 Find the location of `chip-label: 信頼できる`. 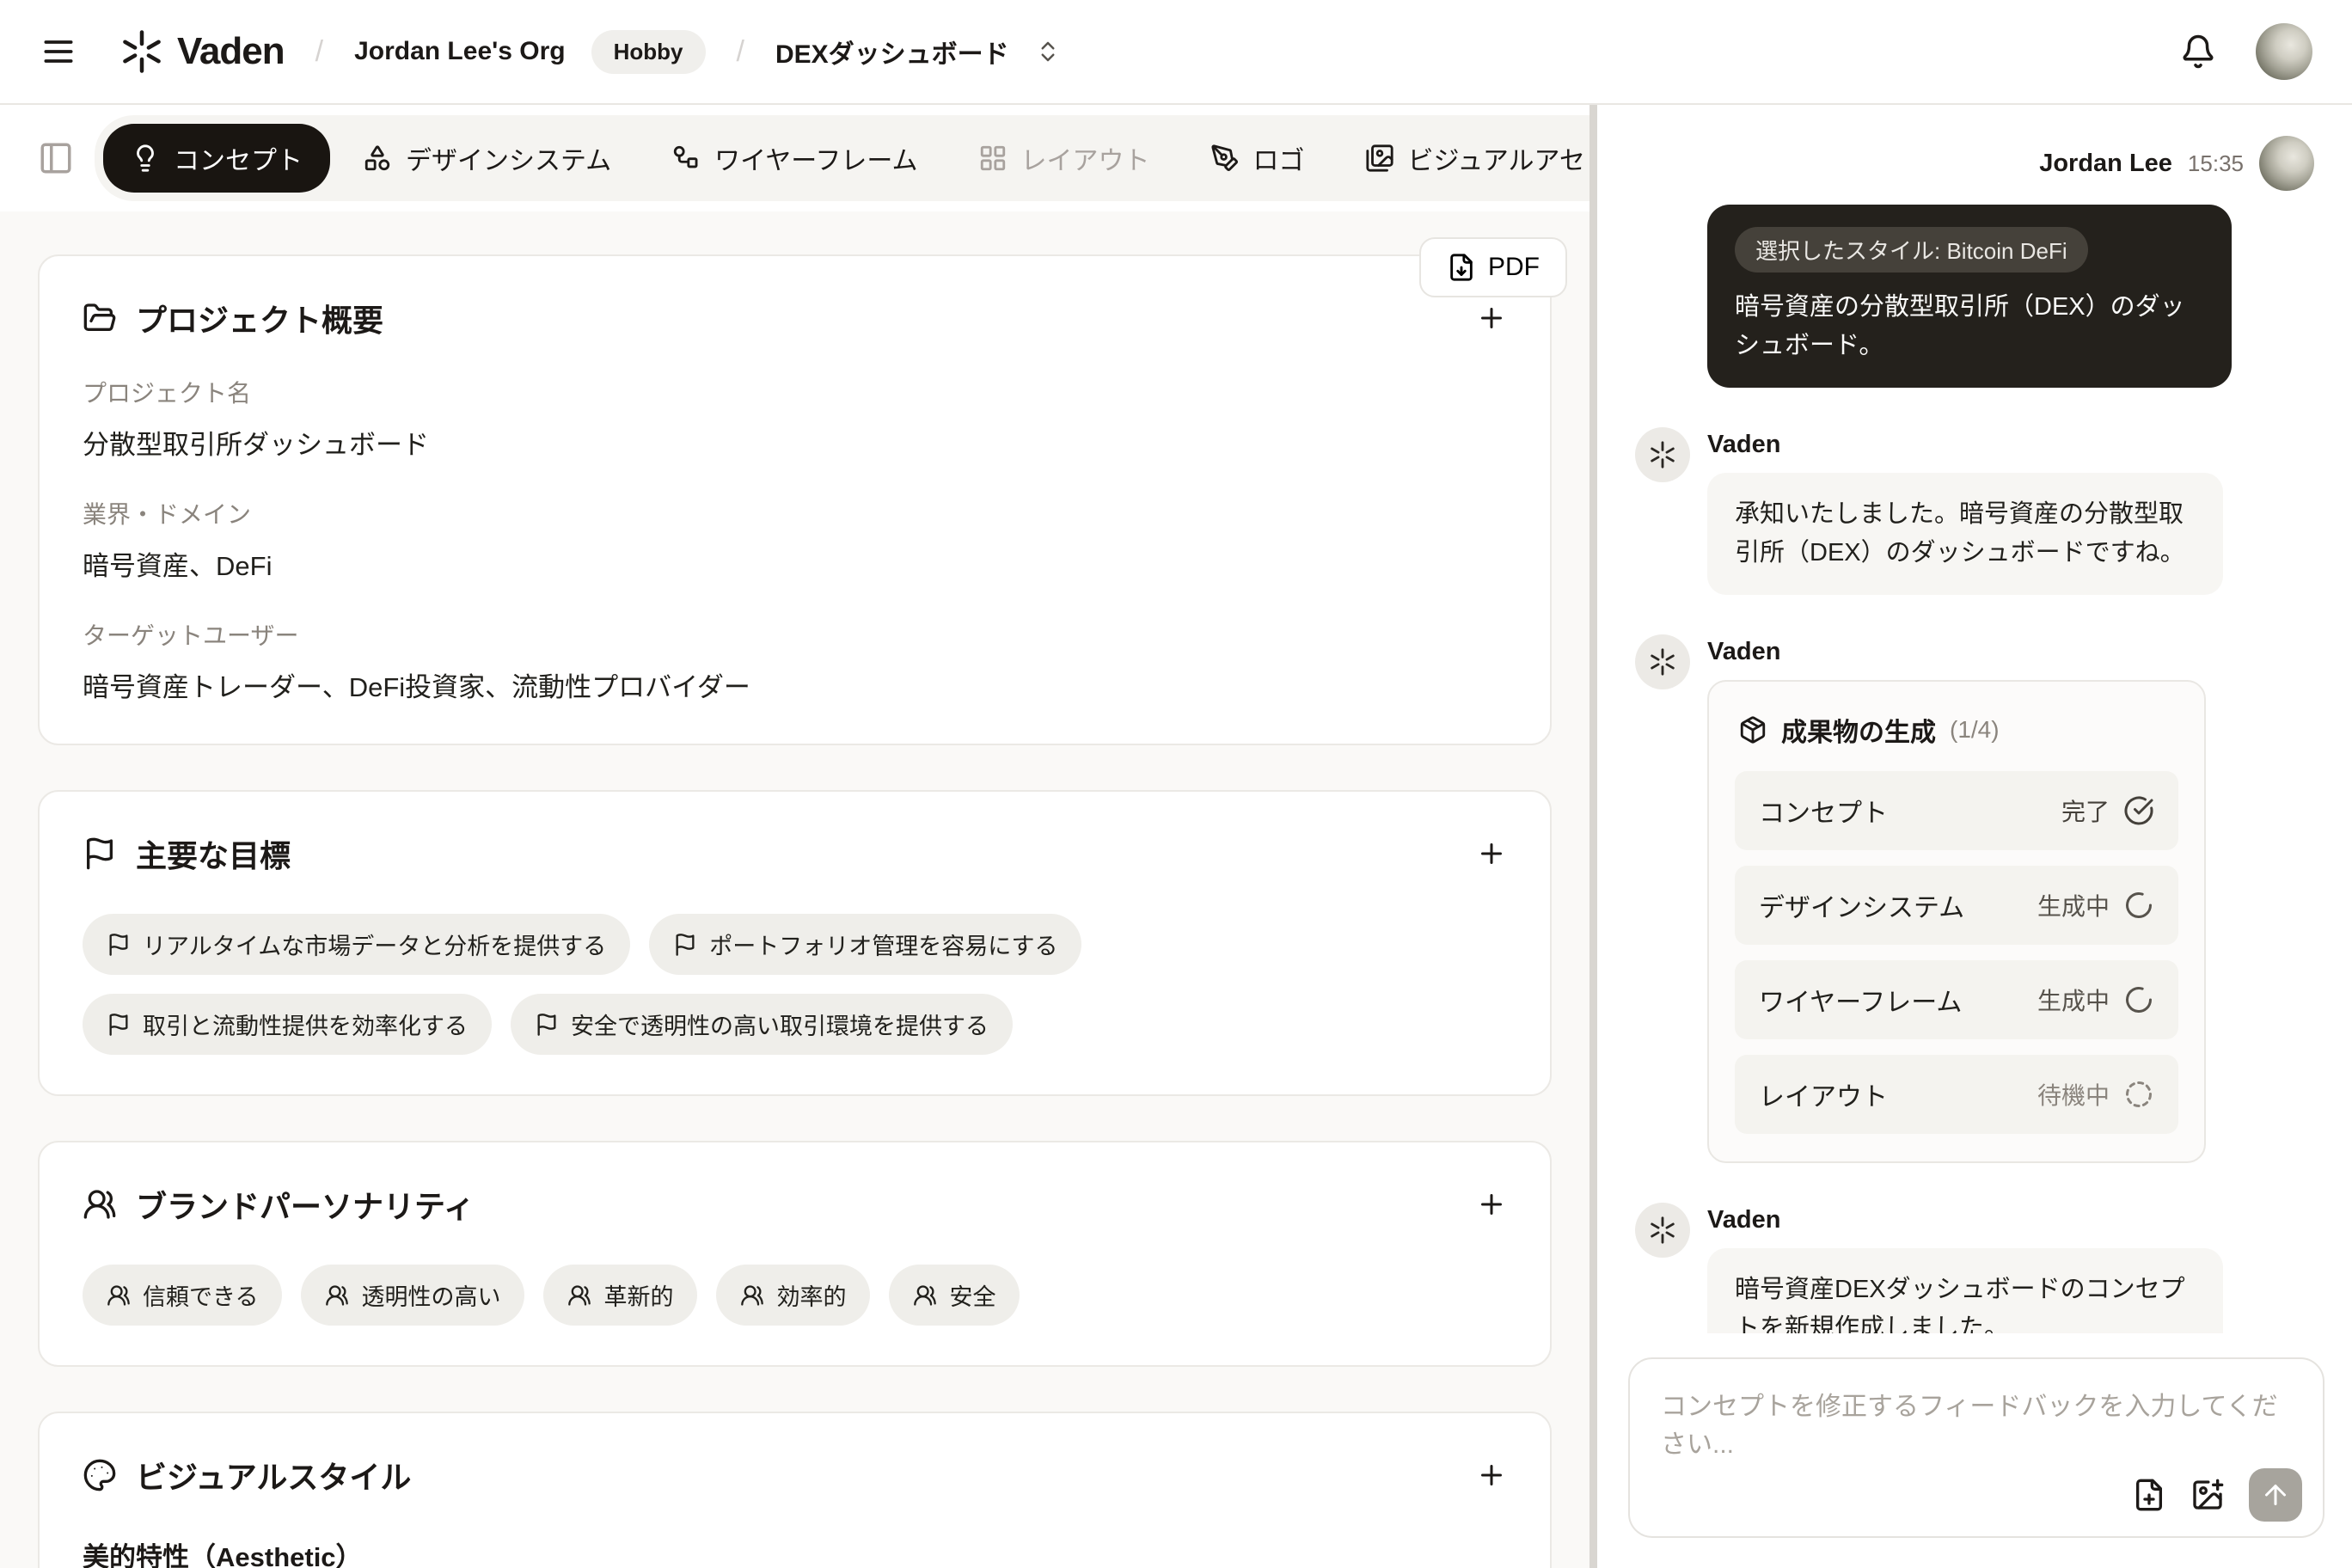

chip-label: 信頼できる is located at coordinates (201, 1297).